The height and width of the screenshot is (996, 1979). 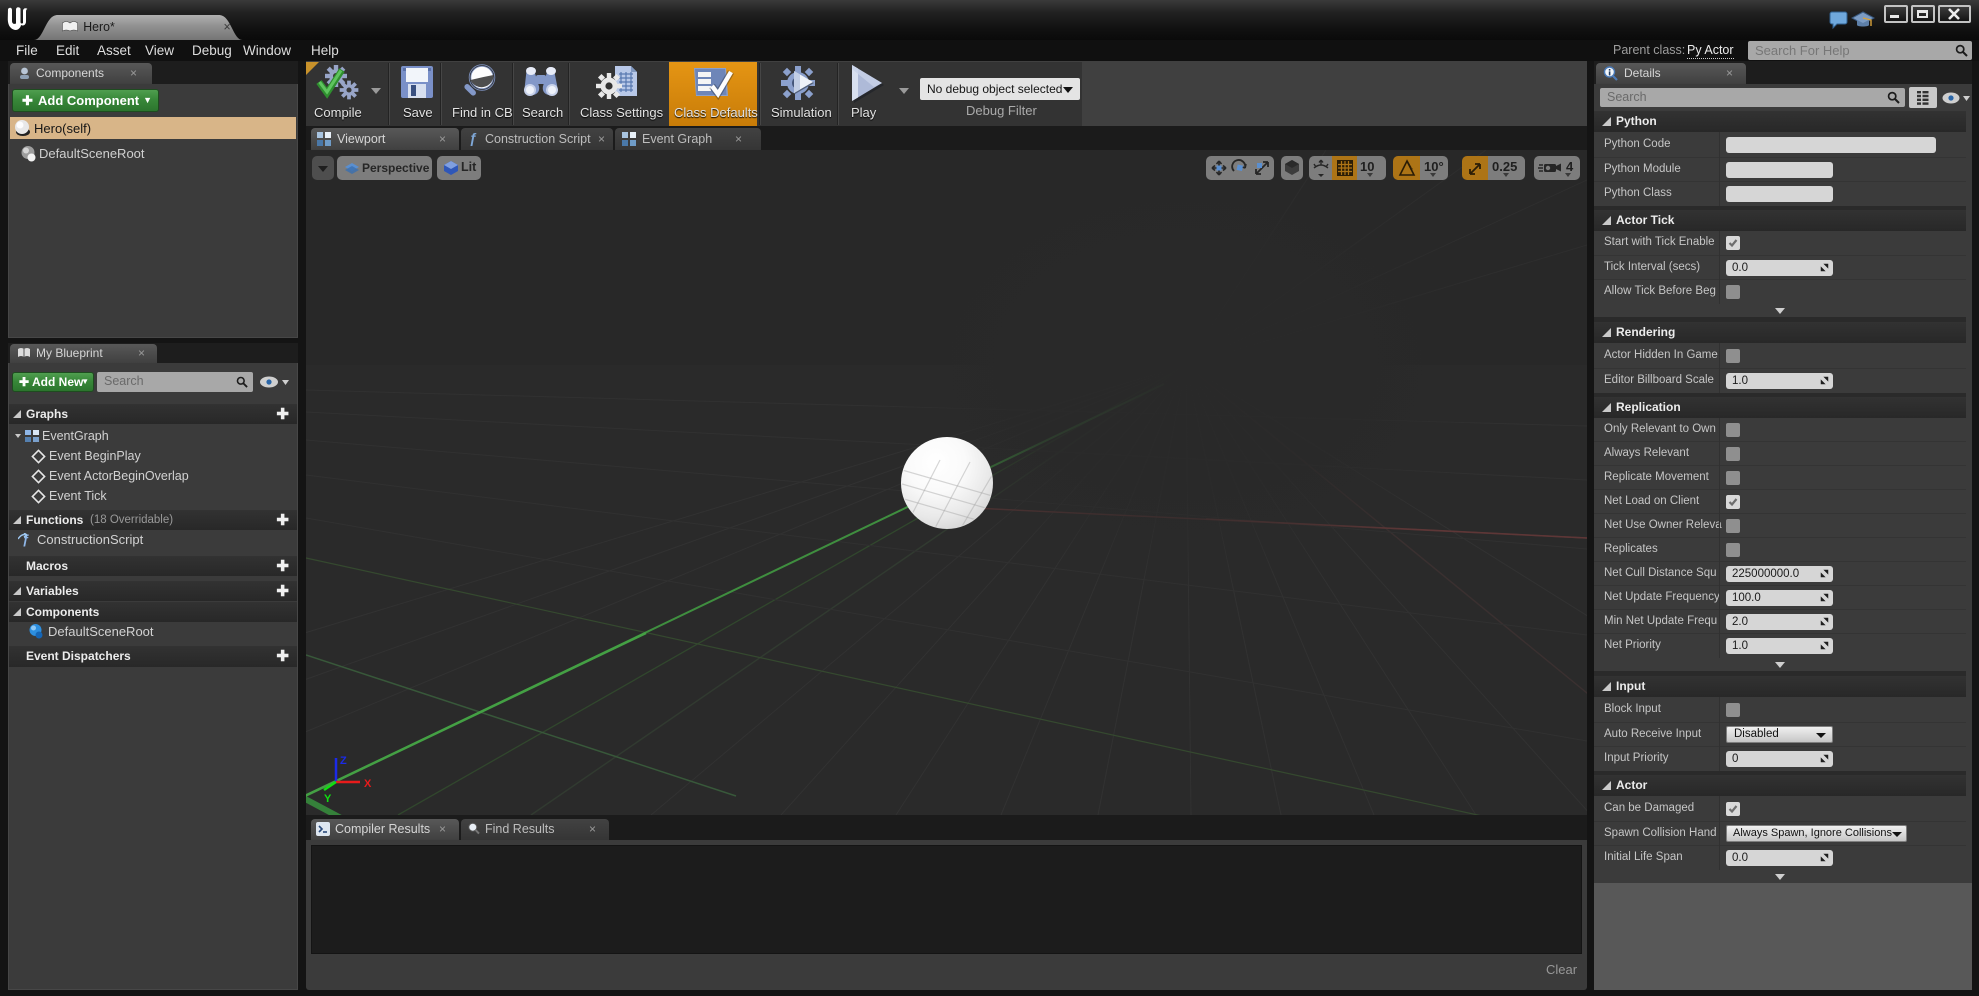 What do you see at coordinates (99, 27) in the screenshot?
I see `svg-text: Hero*` at bounding box center [99, 27].